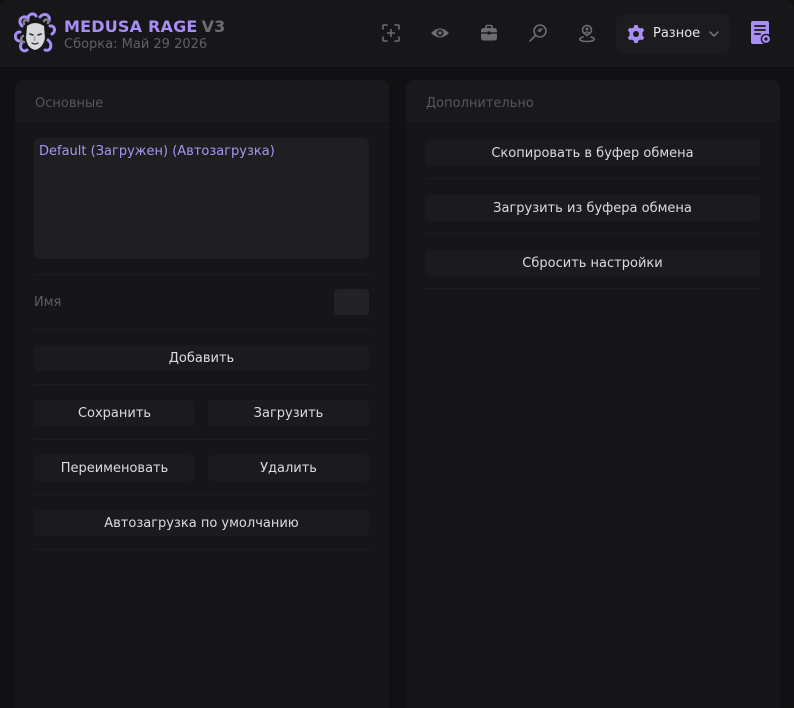 This screenshot has width=794, height=708. What do you see at coordinates (201, 198) in the screenshot?
I see `config-list: Default (Загружен) (Автозагрузка)` at bounding box center [201, 198].